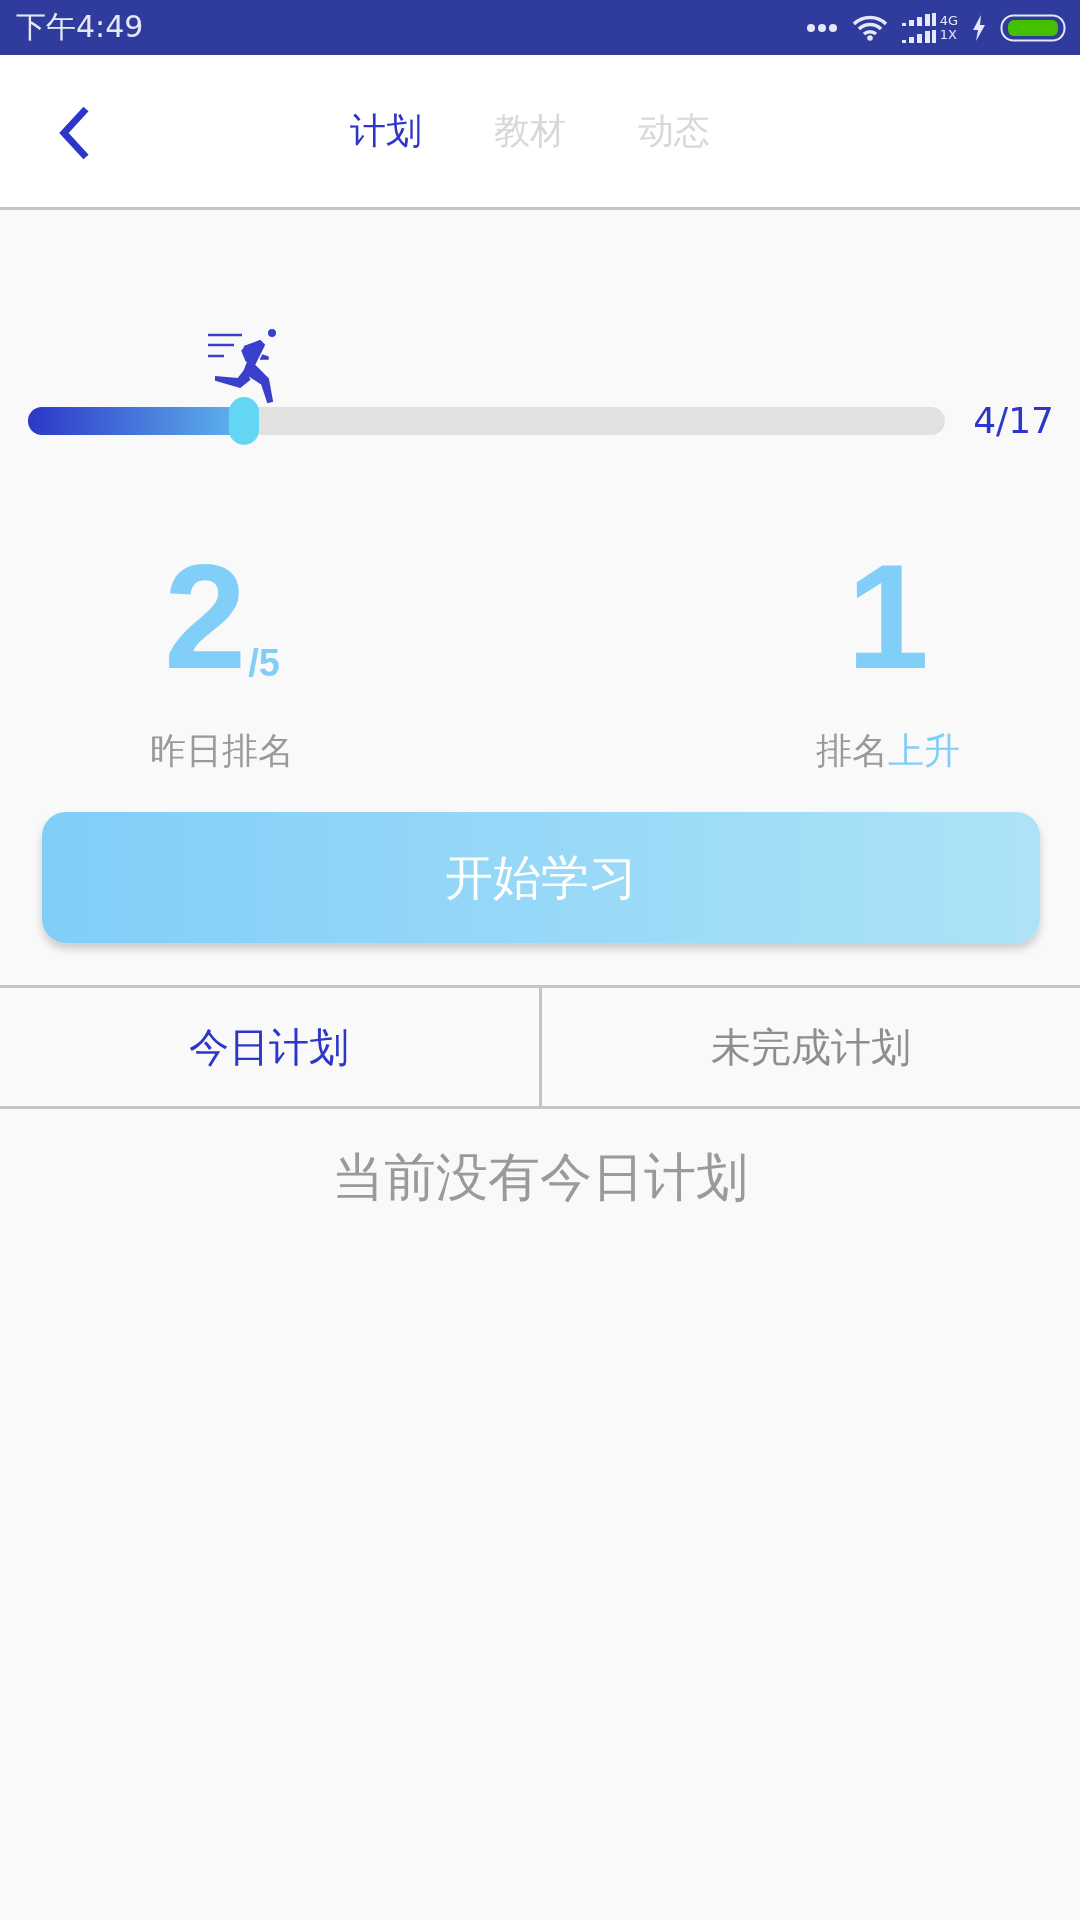  Describe the element at coordinates (541, 877) in the screenshot. I see `start-study-button: 开始学习` at that location.